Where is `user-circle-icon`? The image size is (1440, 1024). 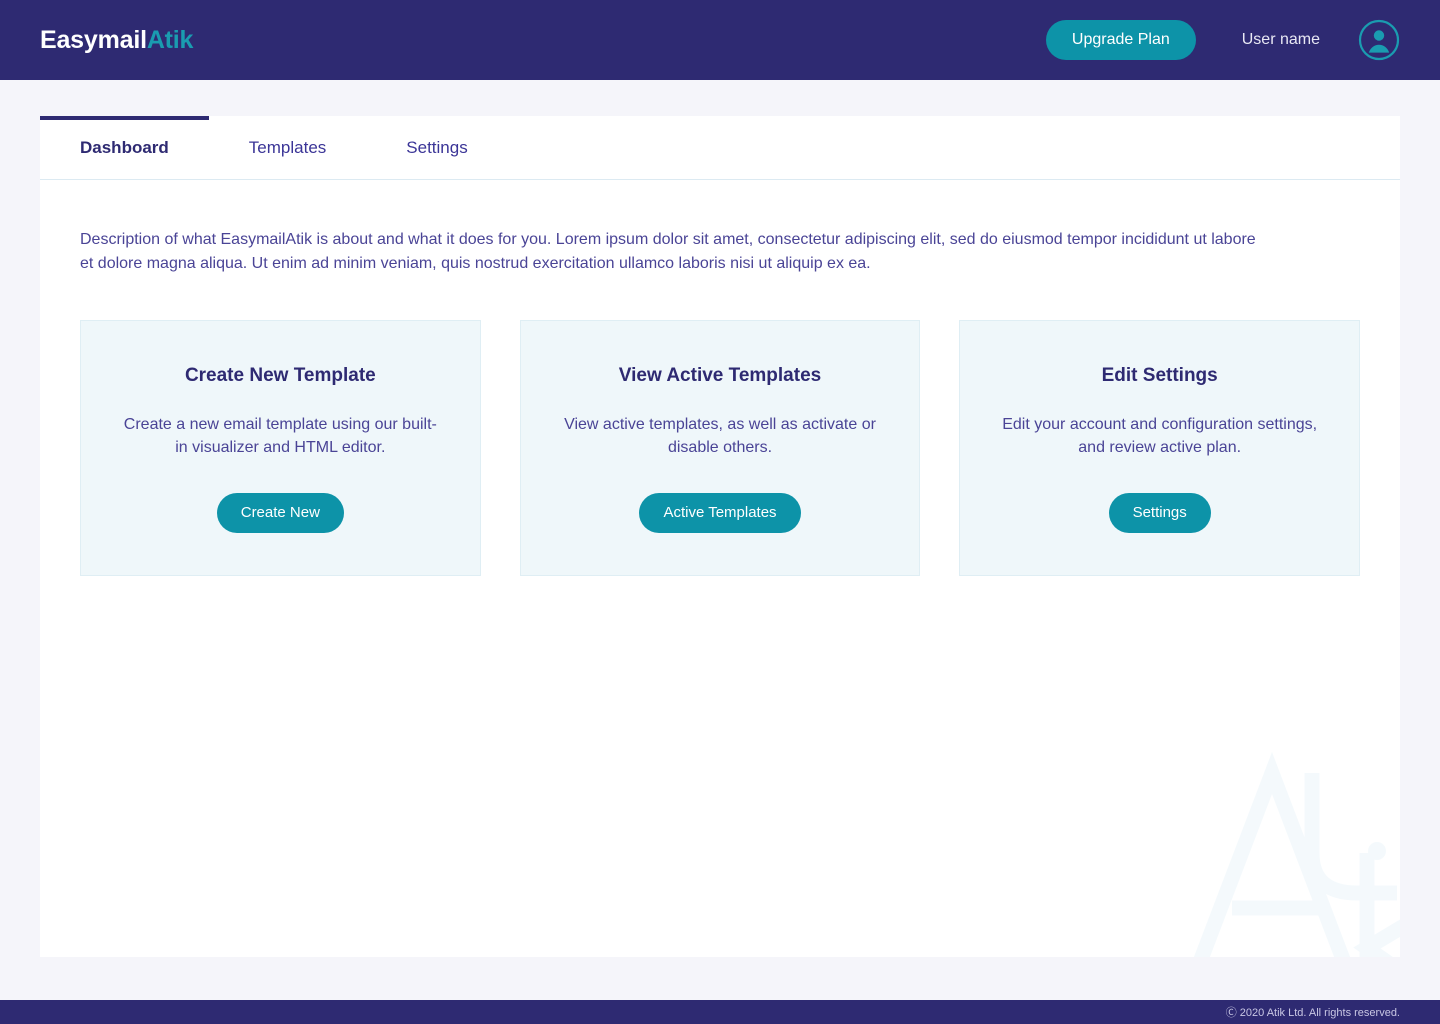 user-circle-icon is located at coordinates (1379, 40).